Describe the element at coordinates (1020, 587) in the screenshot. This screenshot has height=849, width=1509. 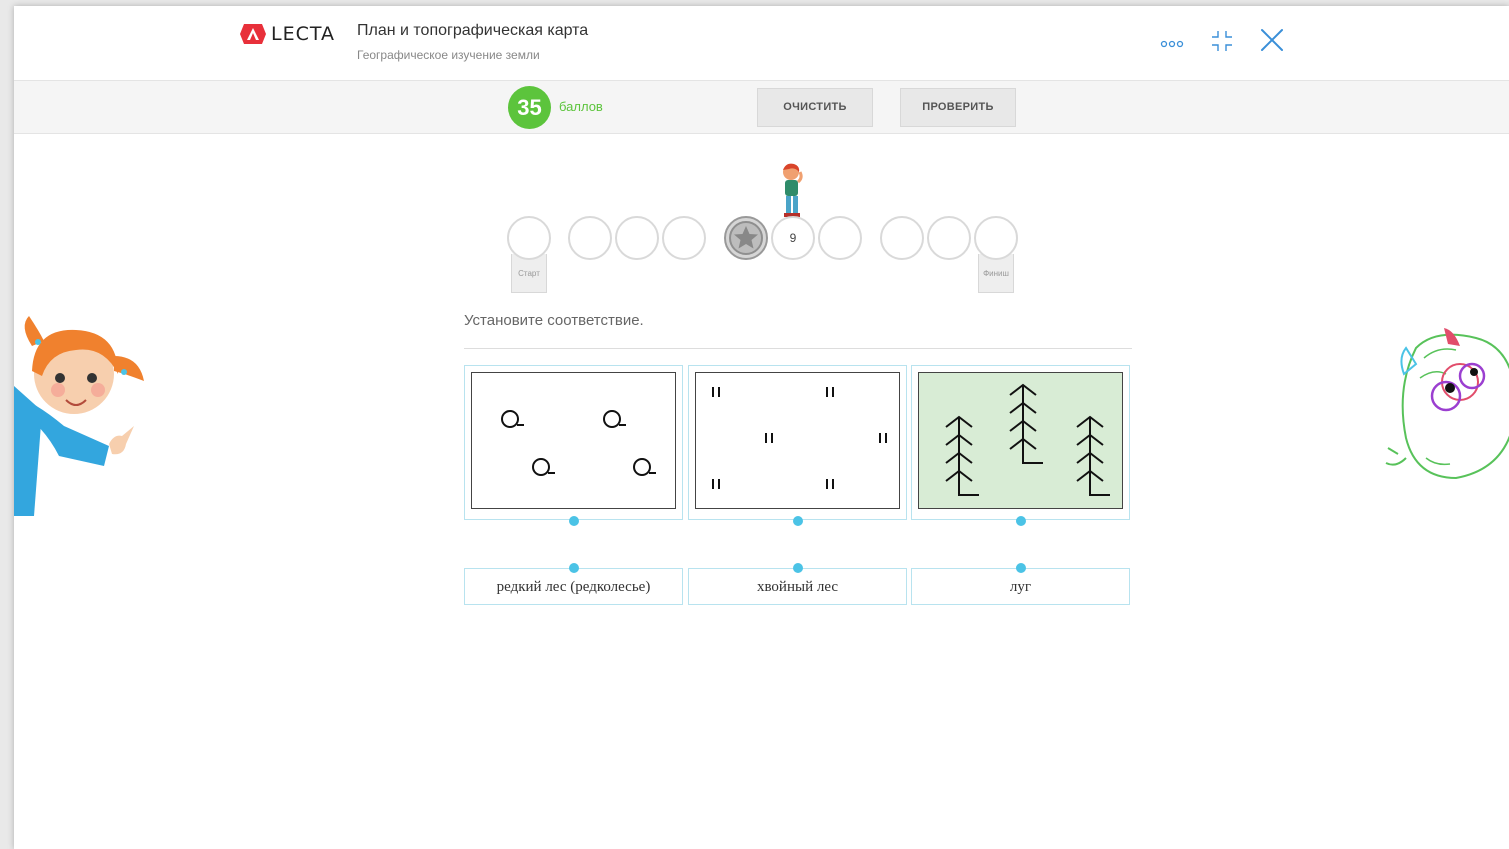
I see `answer-label: луг` at that location.